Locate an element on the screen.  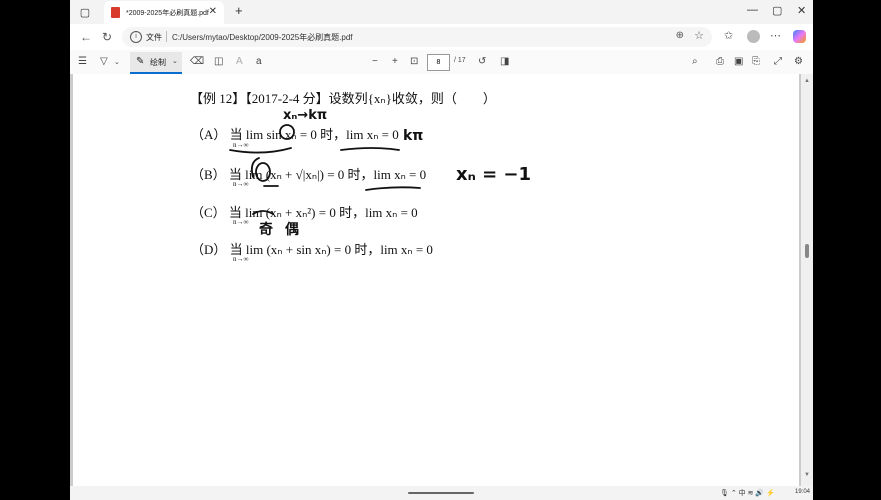
close-window-icon: ✕ is located at coordinates (801, 10).